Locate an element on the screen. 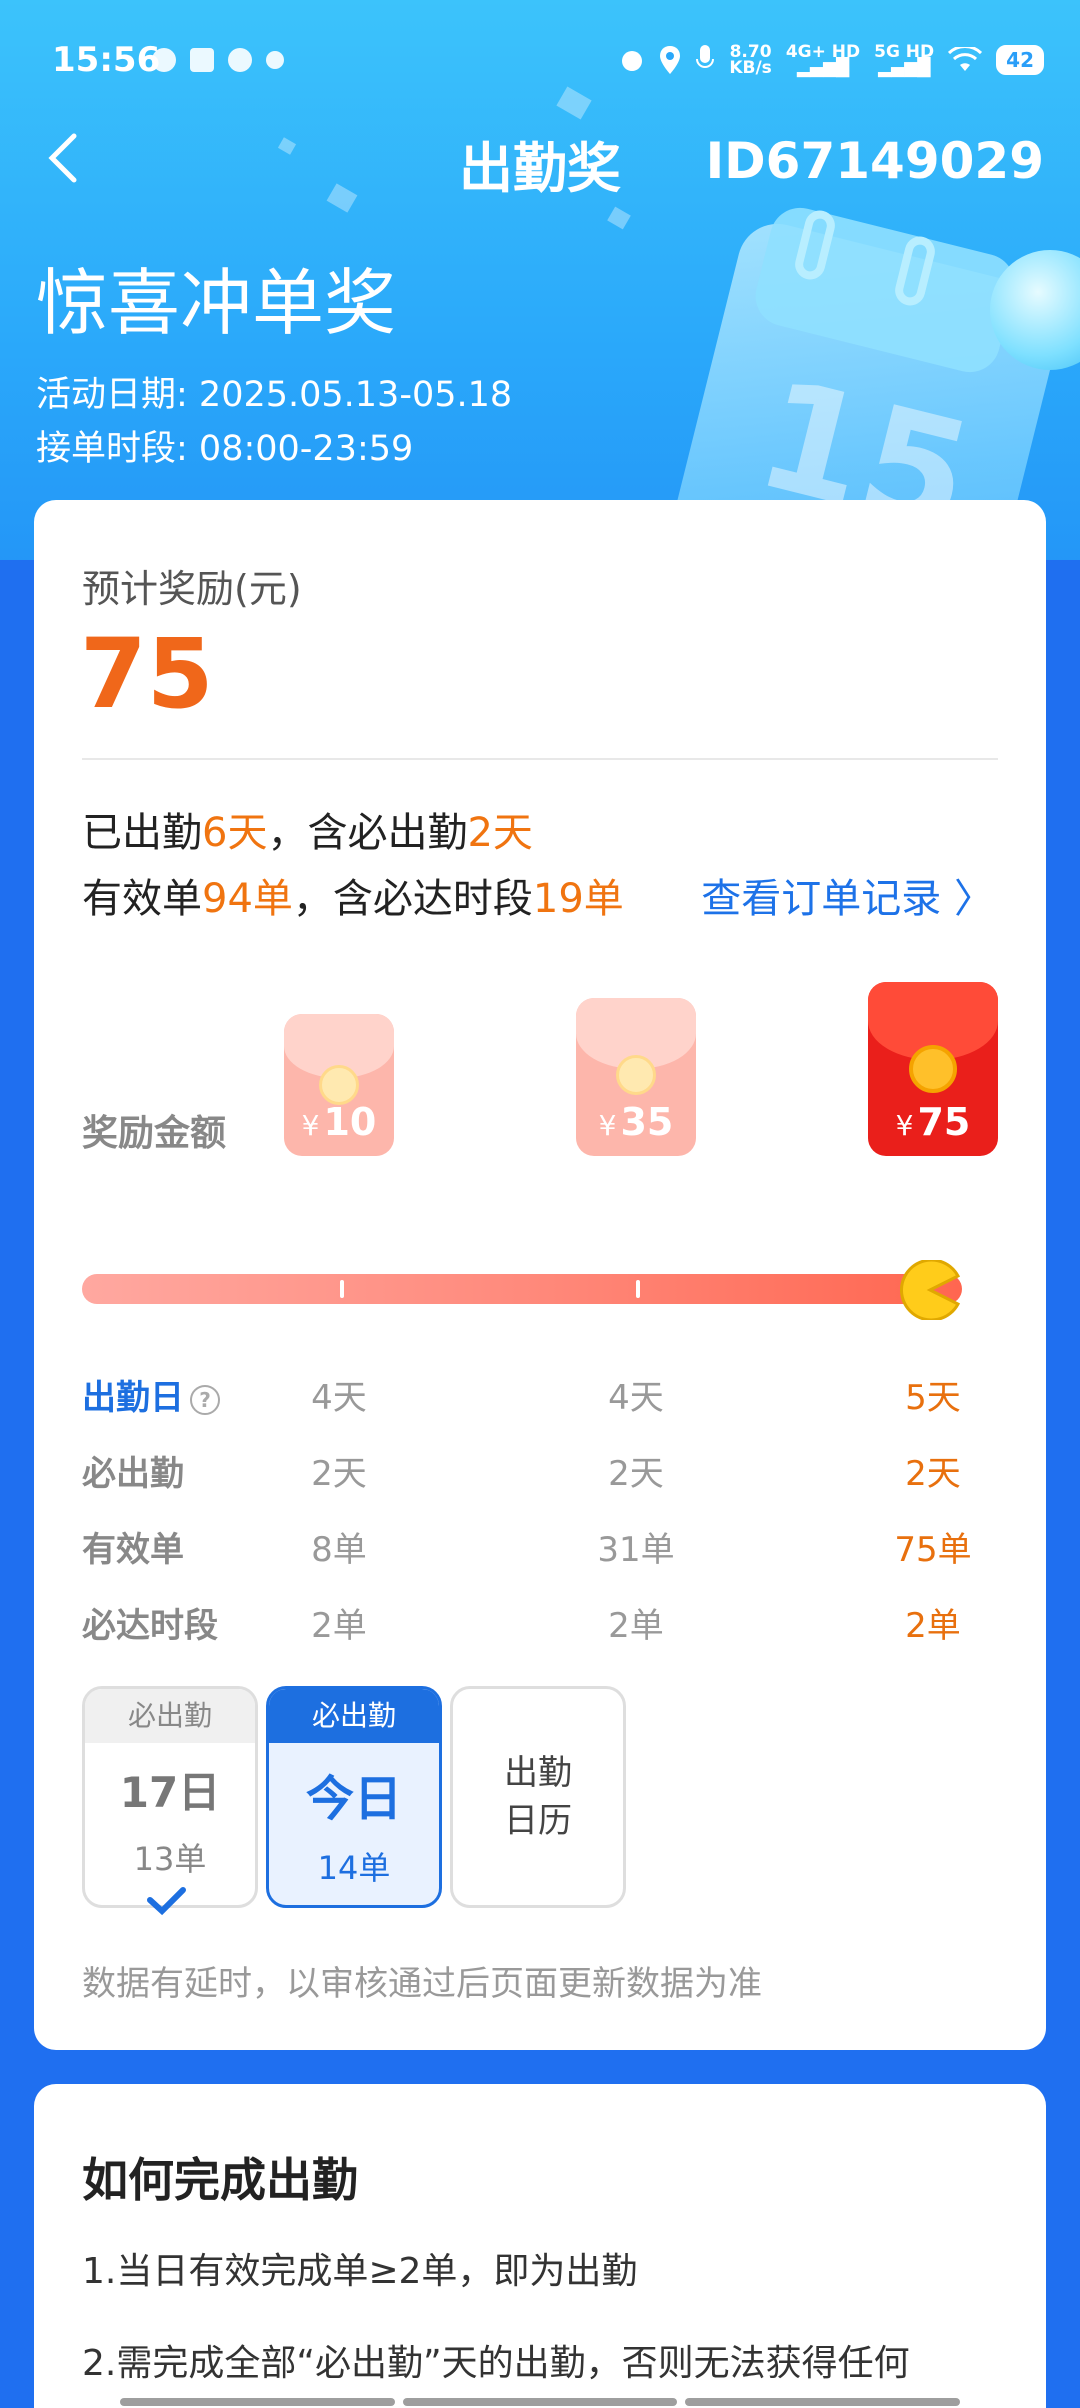 The height and width of the screenshot is (2408, 1080). red-envelope-tier-2: ¥35 is located at coordinates (636, 1077).